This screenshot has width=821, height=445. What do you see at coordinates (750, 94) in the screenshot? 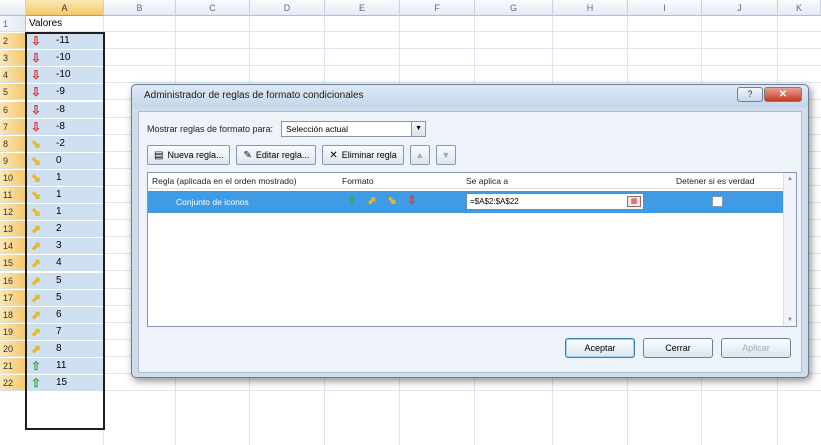
I see `help-button: ?` at bounding box center [750, 94].